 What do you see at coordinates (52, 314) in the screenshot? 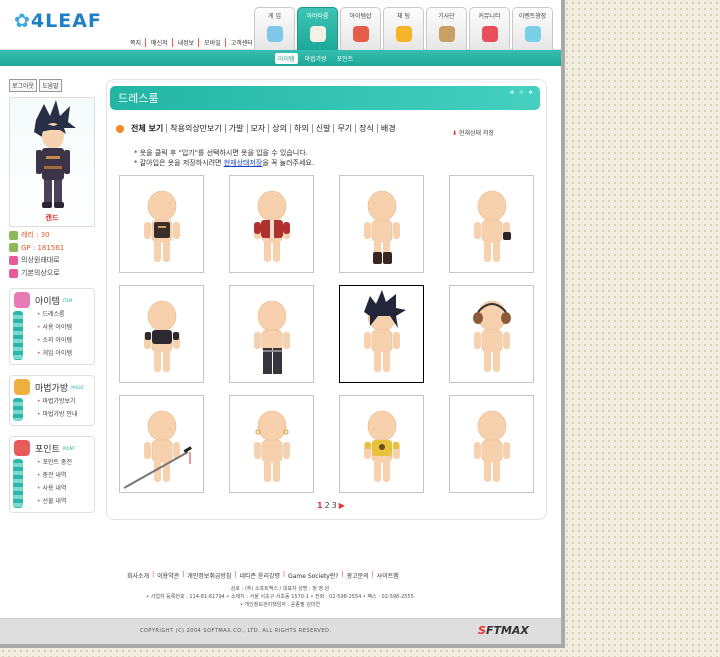
I see `menu-item: 드레스룸` at bounding box center [52, 314].